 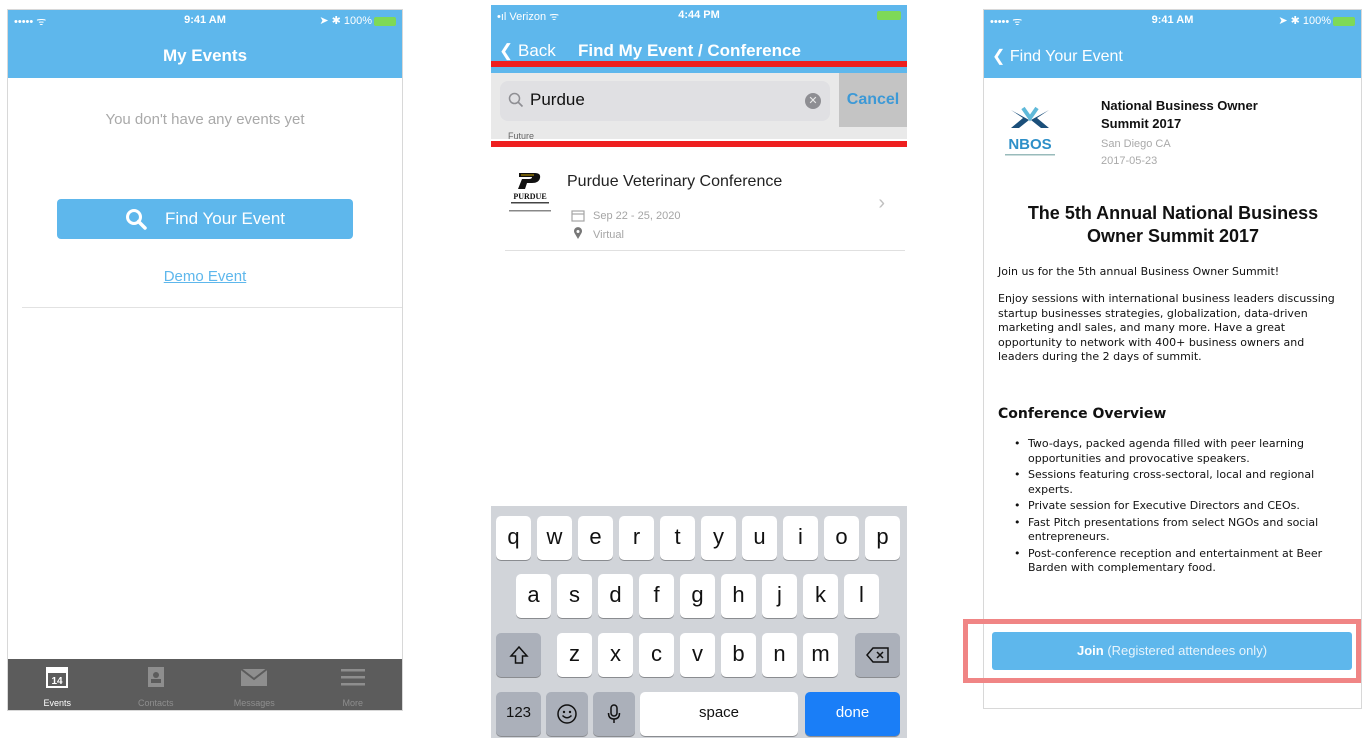 I want to click on shift-icon, so click(x=518, y=655).